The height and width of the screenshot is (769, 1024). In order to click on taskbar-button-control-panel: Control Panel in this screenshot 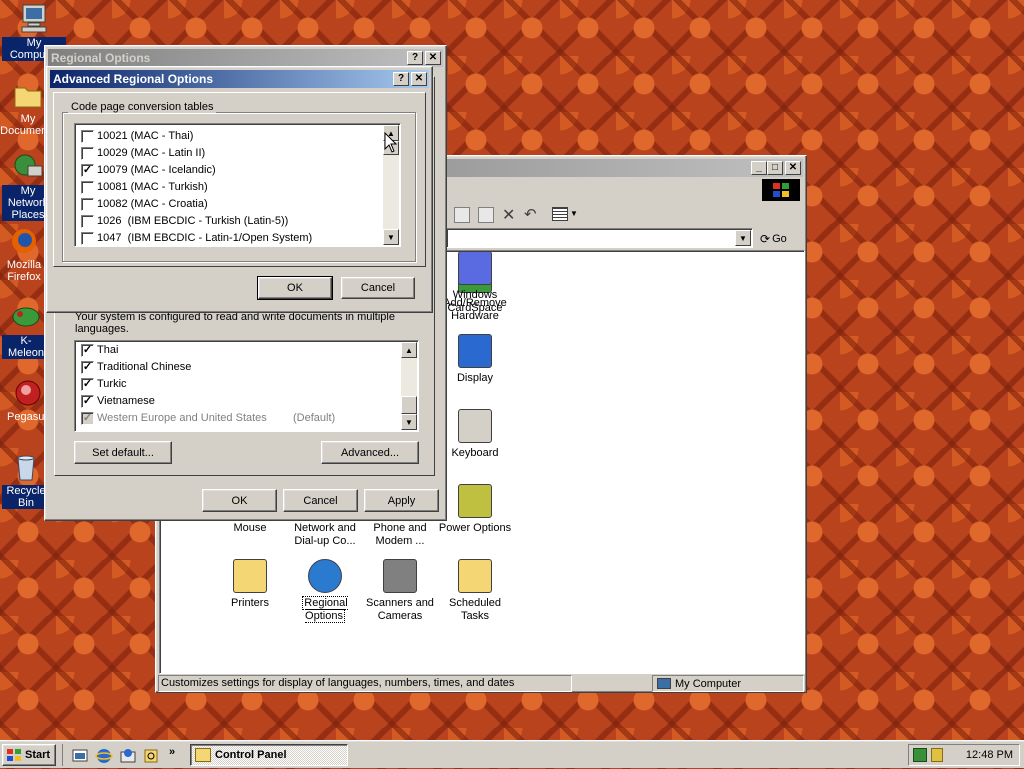, I will do `click(269, 755)`.